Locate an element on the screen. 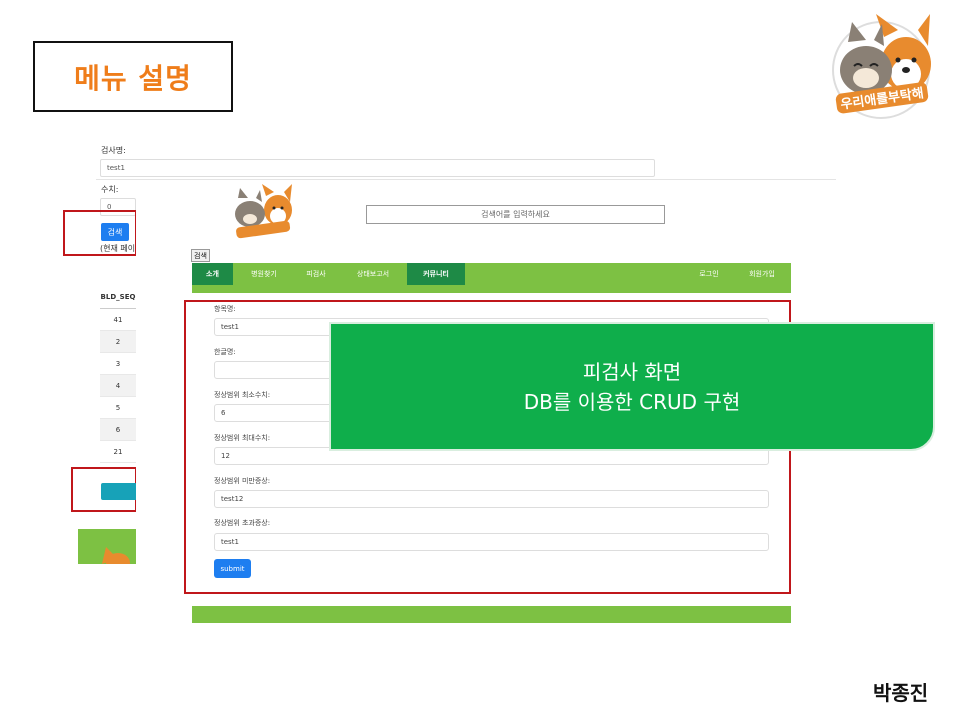  app-search-input: 검색어를 입력하세요 is located at coordinates (515, 214).